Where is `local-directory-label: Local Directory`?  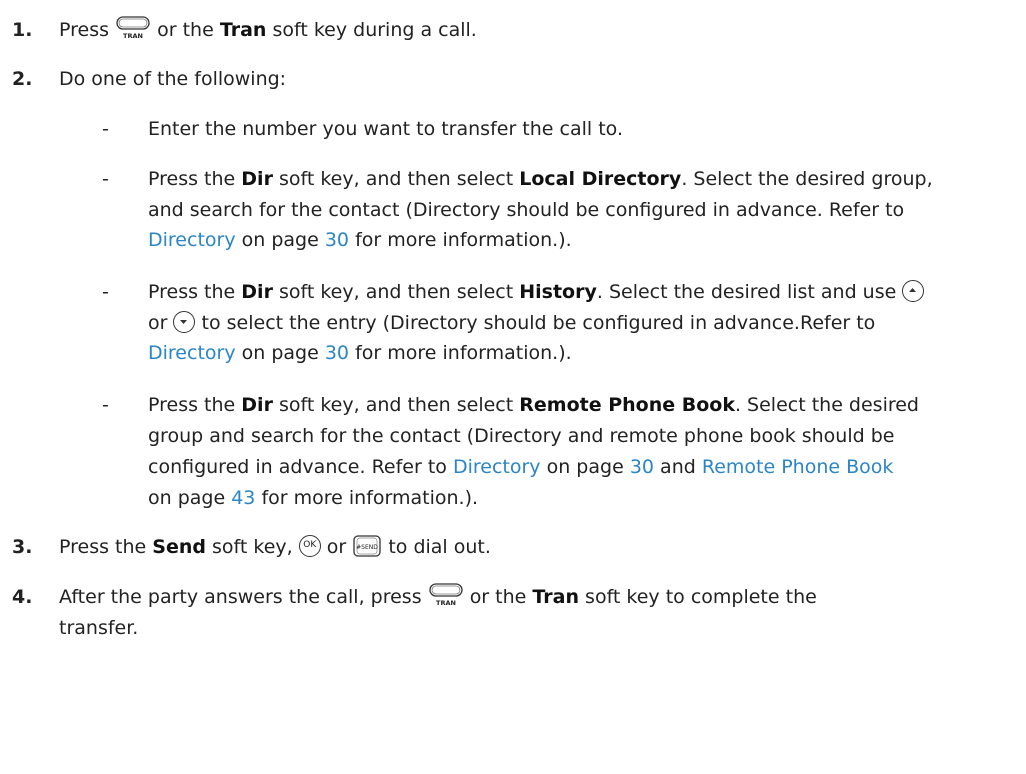 local-directory-label: Local Directory is located at coordinates (600, 179).